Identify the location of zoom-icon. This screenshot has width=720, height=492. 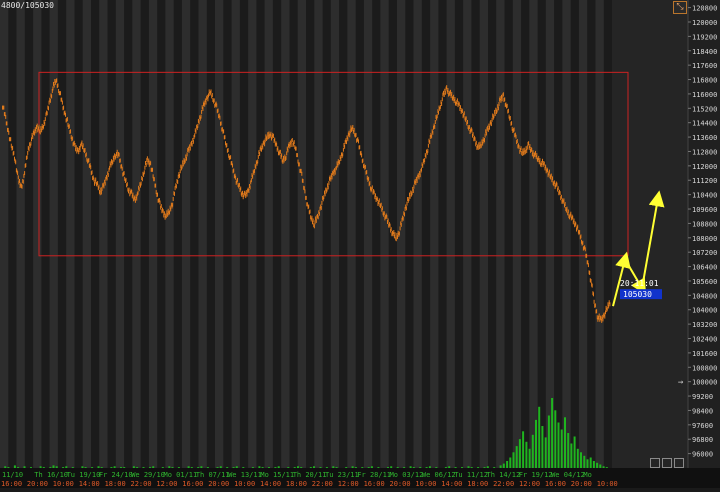
(679, 463).